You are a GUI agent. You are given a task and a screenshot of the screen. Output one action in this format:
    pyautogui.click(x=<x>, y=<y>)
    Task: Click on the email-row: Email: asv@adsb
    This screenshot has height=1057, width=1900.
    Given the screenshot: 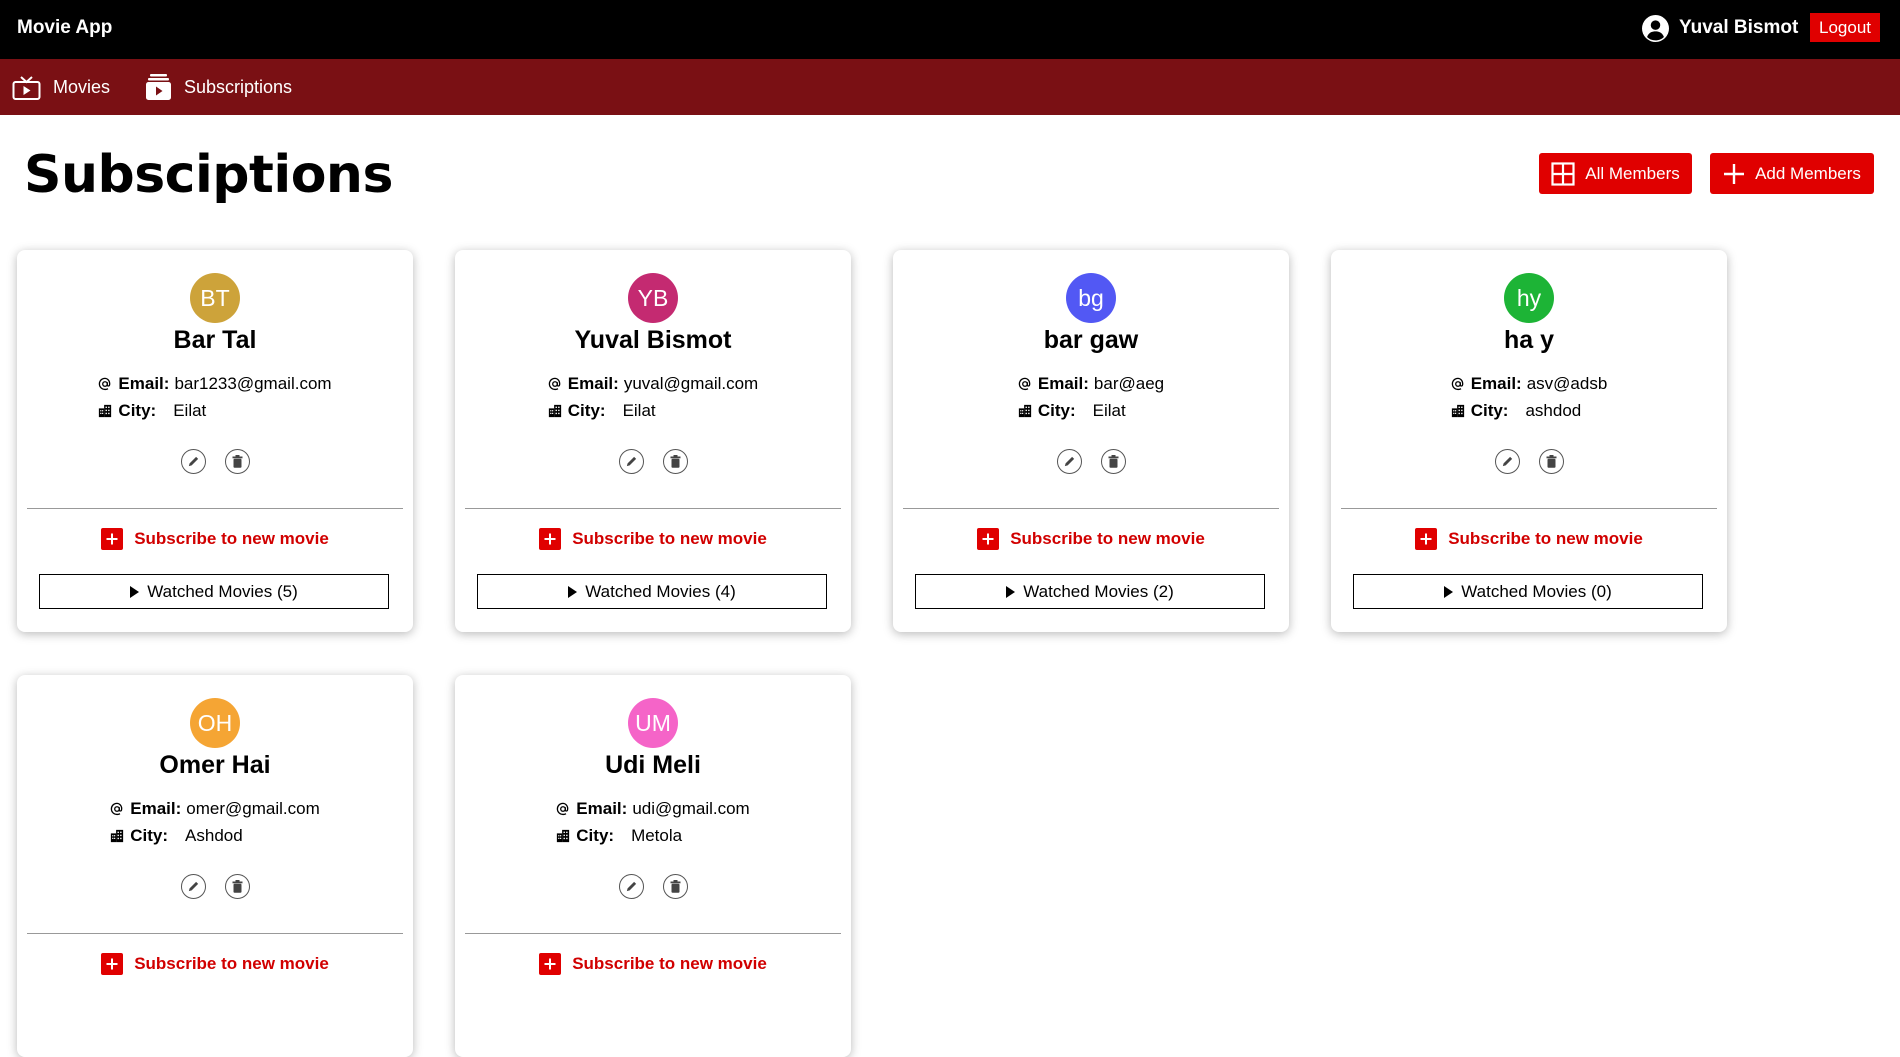 What is the action you would take?
    pyautogui.click(x=1529, y=383)
    